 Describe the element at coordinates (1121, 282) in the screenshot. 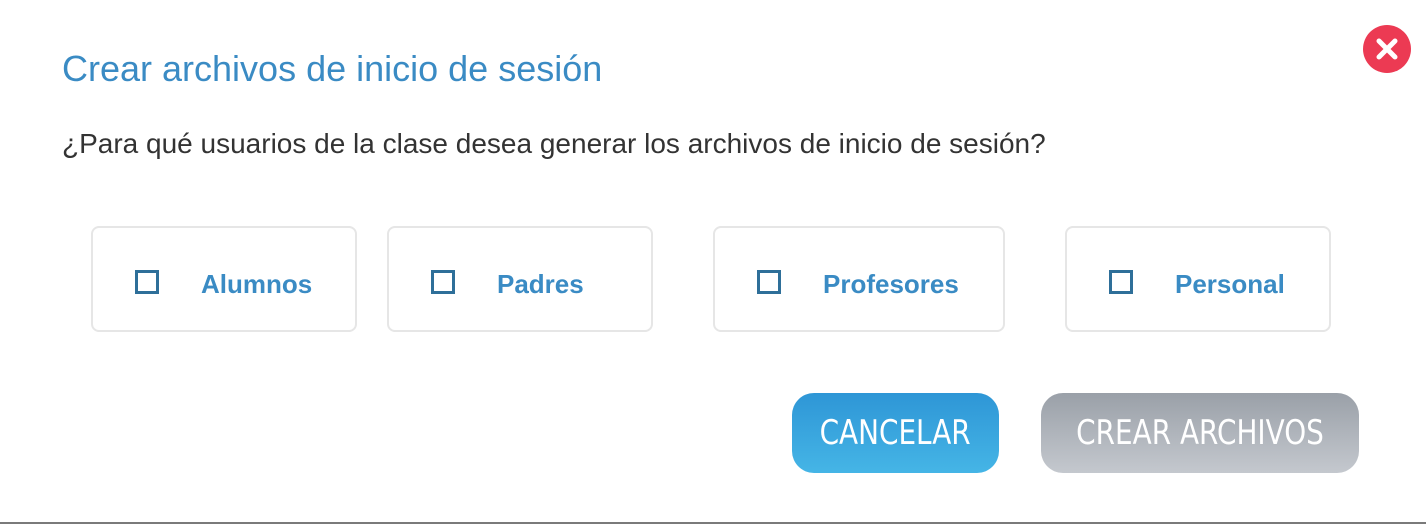

I see `checkbox-personal` at that location.